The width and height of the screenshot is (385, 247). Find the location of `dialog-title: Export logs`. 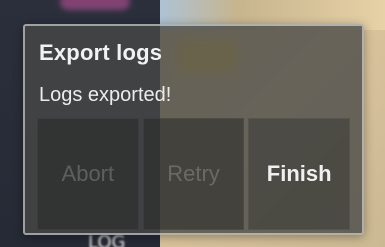

dialog-title: Export logs is located at coordinates (101, 52).